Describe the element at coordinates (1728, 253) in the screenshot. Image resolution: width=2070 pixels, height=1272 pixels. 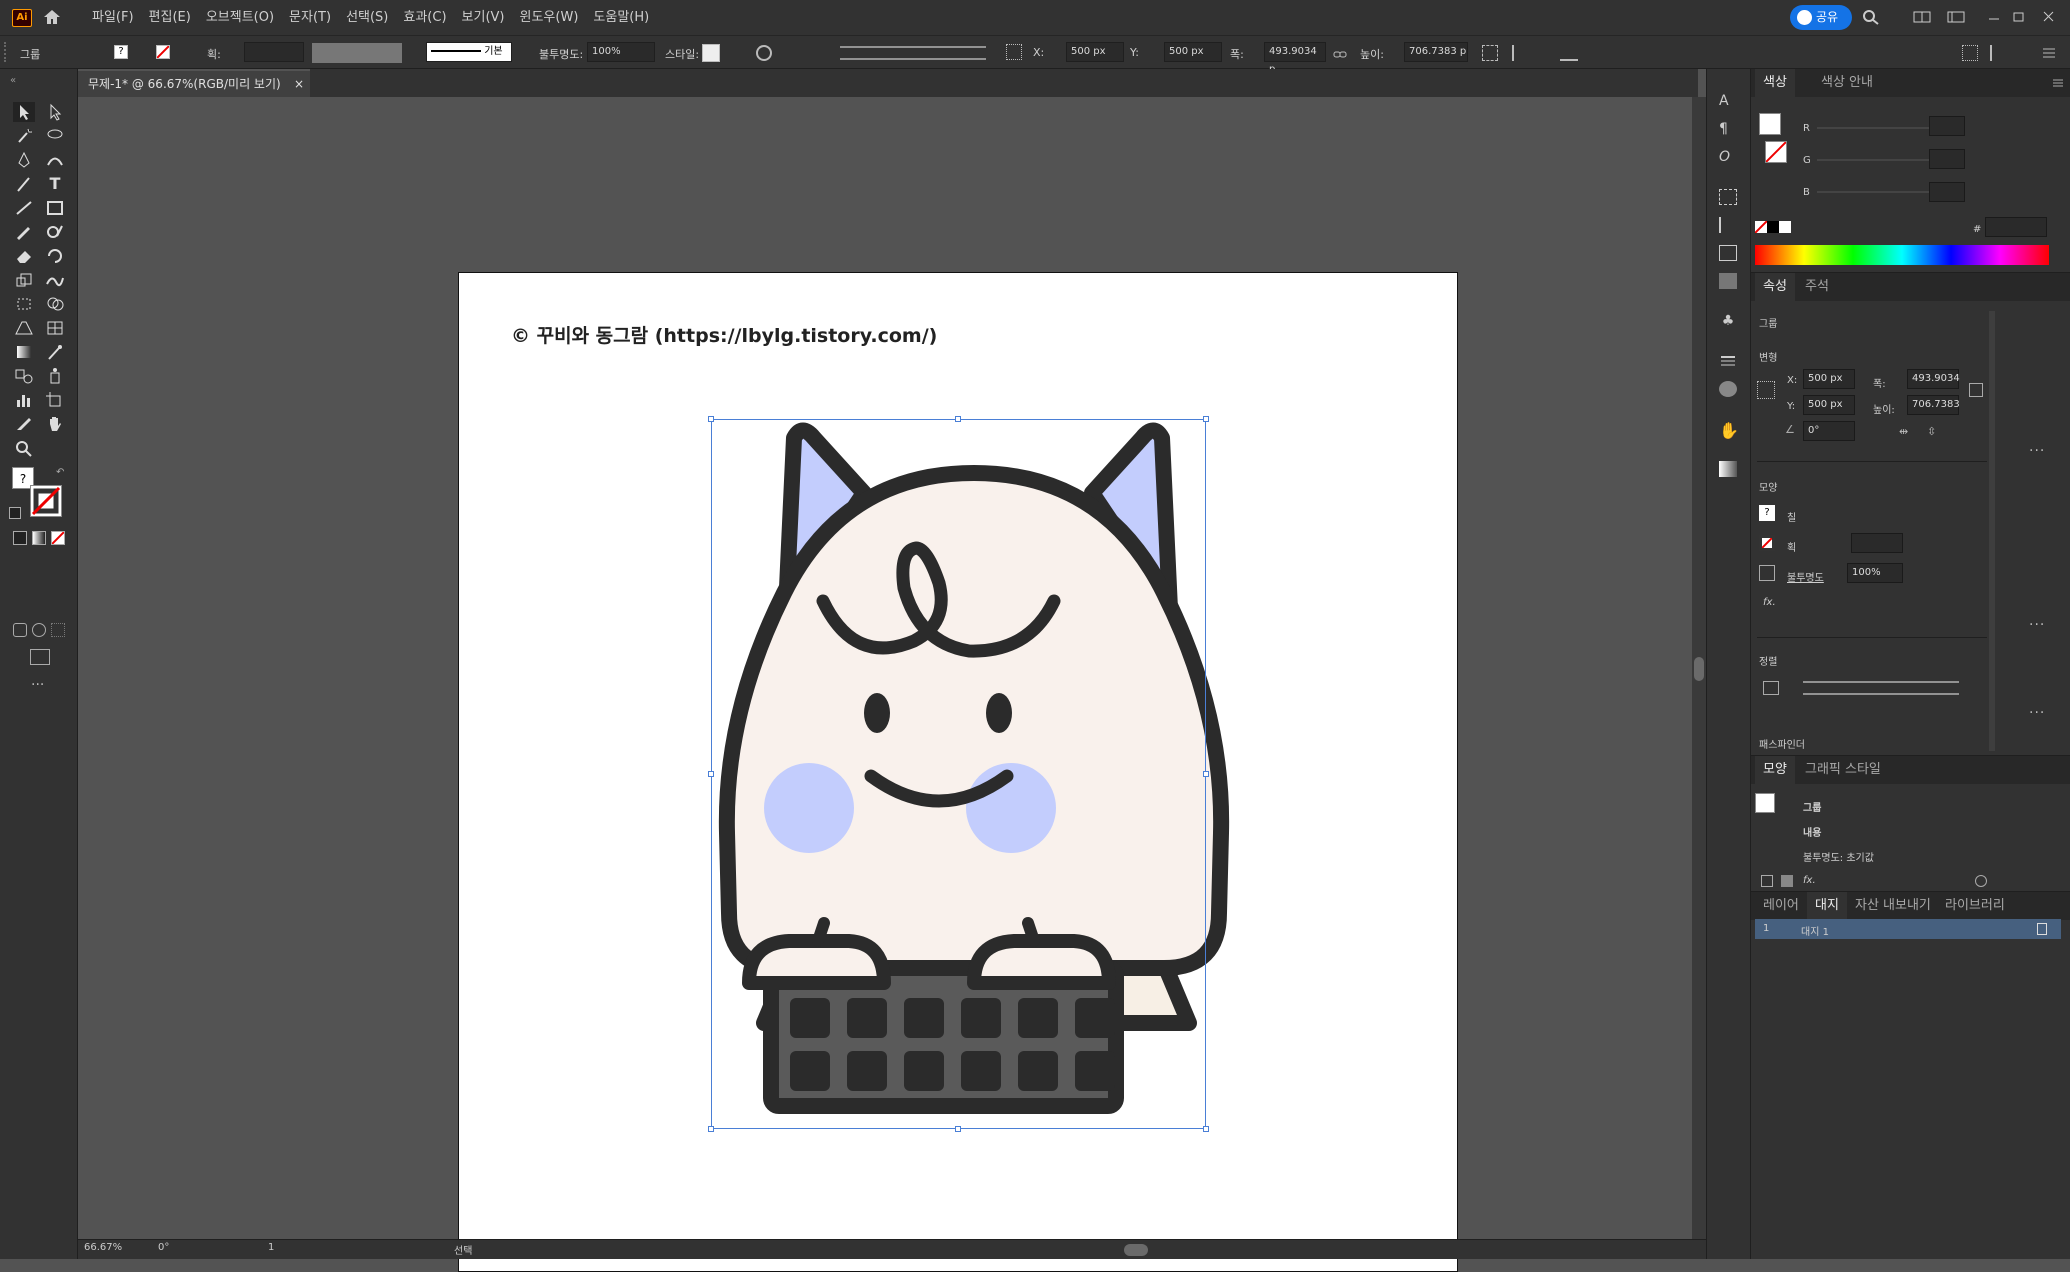
I see `pathfinder-panel-icon` at that location.